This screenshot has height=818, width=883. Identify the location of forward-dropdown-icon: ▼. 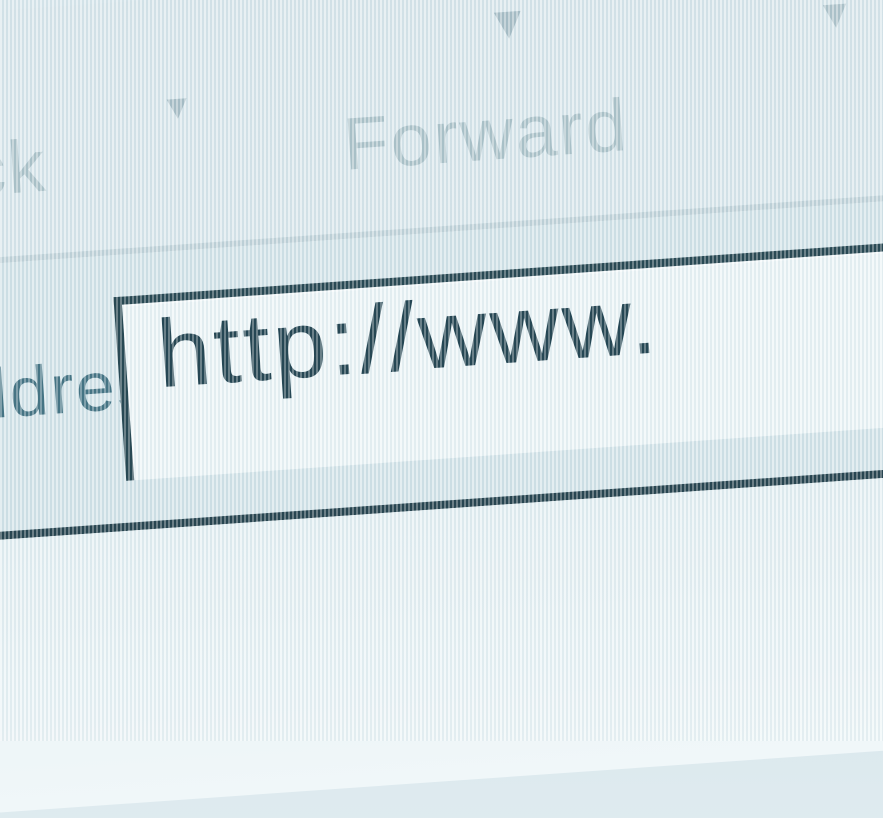
(507, 25).